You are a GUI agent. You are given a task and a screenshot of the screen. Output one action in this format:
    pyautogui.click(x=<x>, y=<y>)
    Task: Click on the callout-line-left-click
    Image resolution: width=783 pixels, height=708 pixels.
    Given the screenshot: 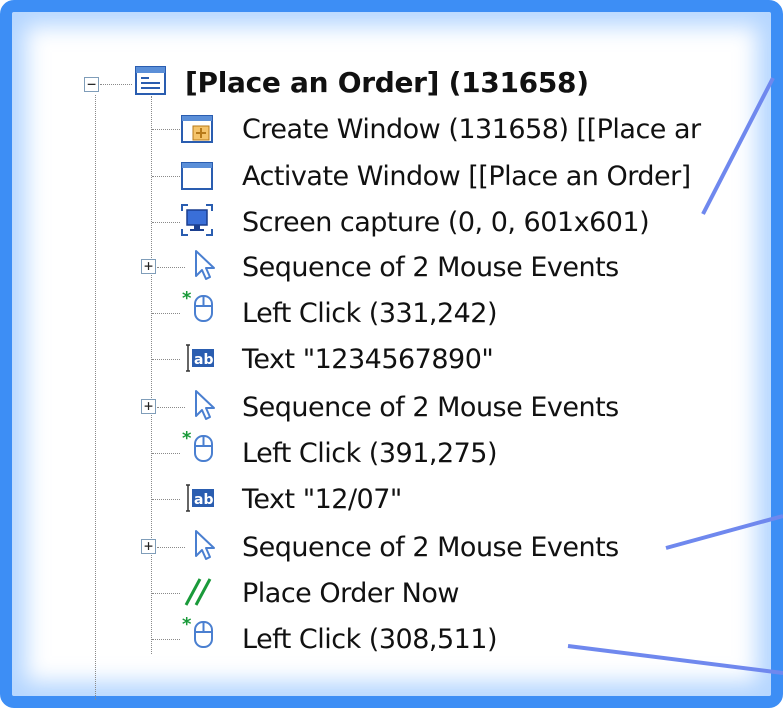 What is the action you would take?
    pyautogui.click(x=675, y=659)
    